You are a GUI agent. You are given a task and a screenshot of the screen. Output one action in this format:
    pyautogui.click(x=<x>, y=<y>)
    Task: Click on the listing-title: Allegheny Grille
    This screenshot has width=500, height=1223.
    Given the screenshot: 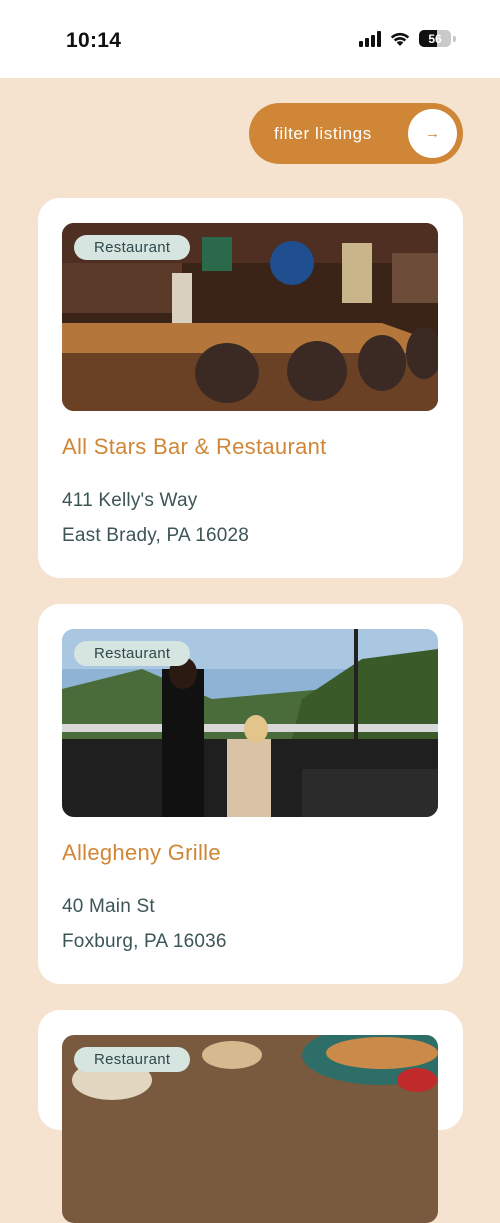 What is the action you would take?
    pyautogui.click(x=141, y=853)
    